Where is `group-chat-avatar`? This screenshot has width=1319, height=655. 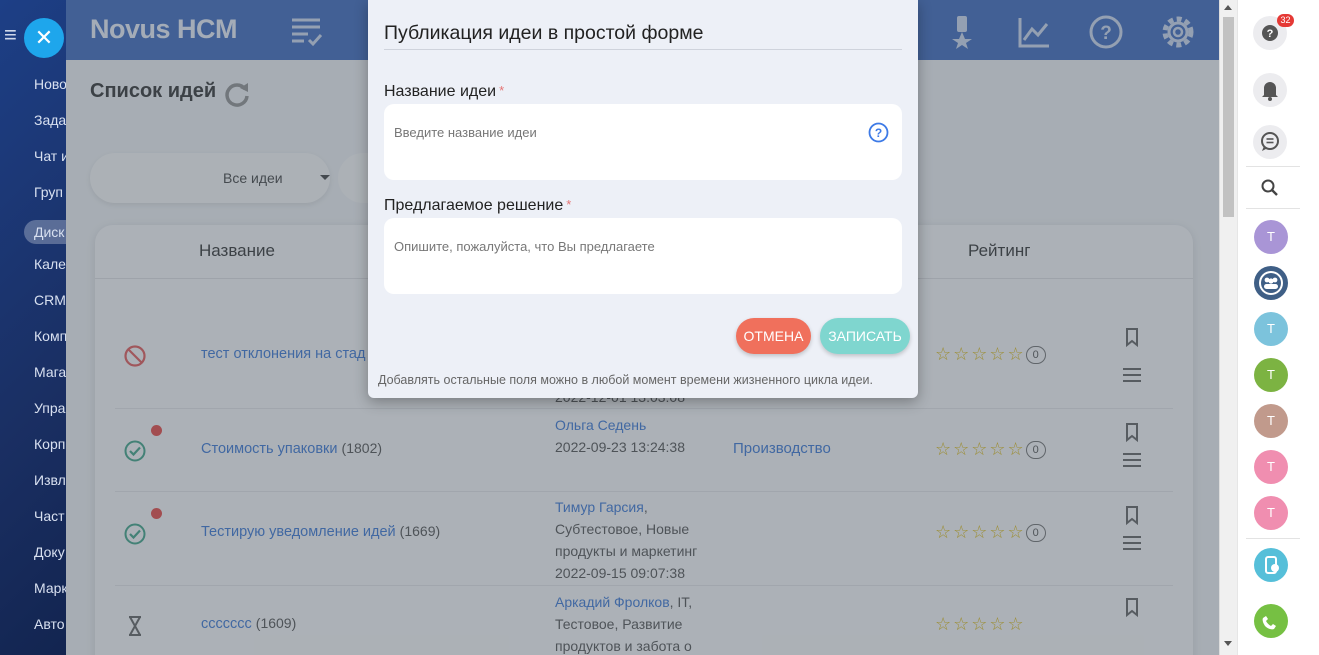
group-chat-avatar is located at coordinates (1271, 283).